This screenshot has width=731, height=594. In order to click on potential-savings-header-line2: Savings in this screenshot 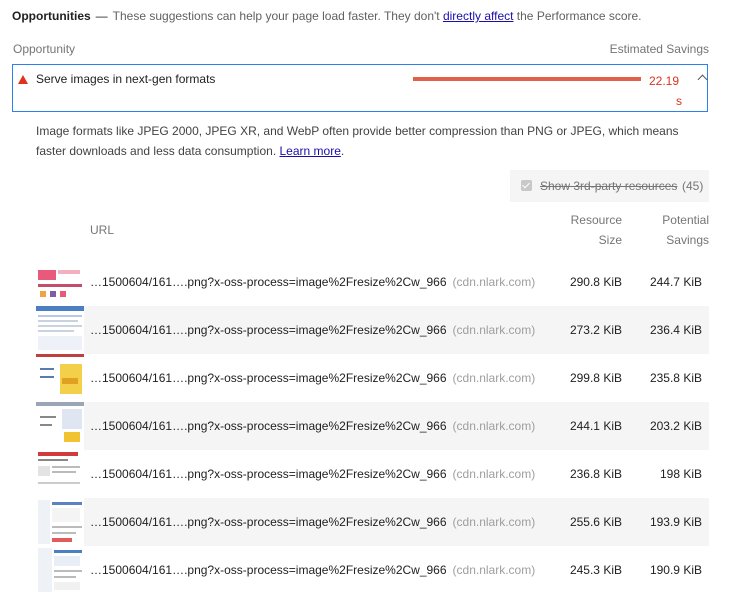, I will do `click(687, 240)`.